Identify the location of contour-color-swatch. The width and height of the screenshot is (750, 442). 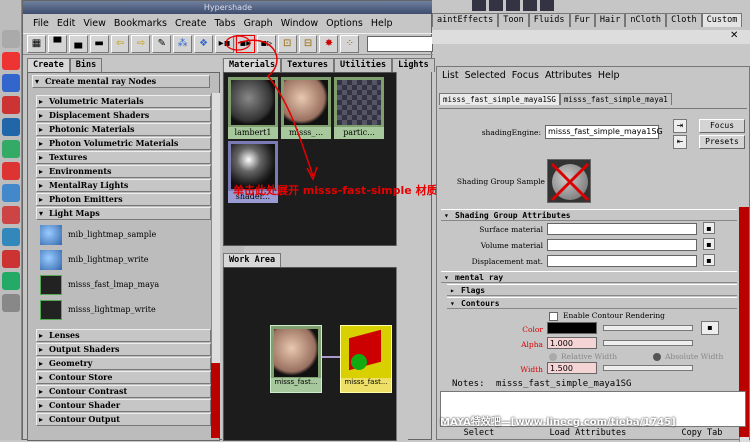
(572, 328).